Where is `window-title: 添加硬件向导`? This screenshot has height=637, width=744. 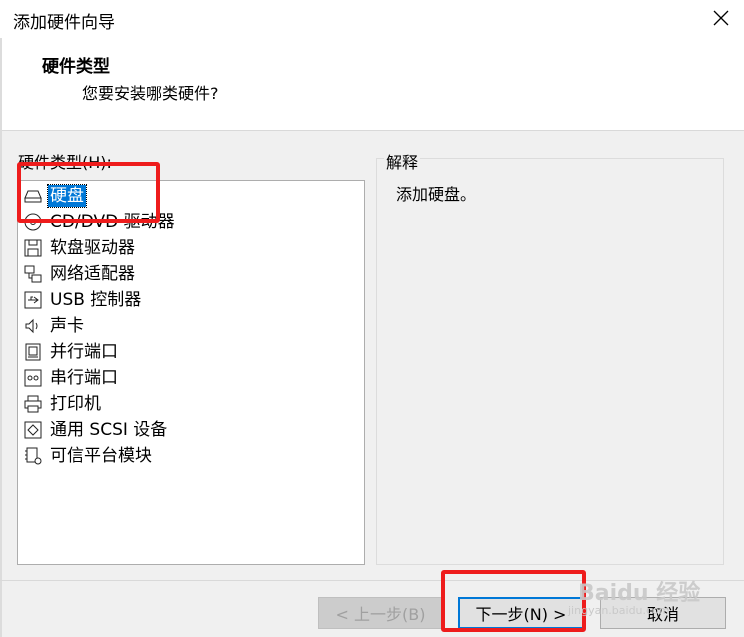 window-title: 添加硬件向导 is located at coordinates (64, 23).